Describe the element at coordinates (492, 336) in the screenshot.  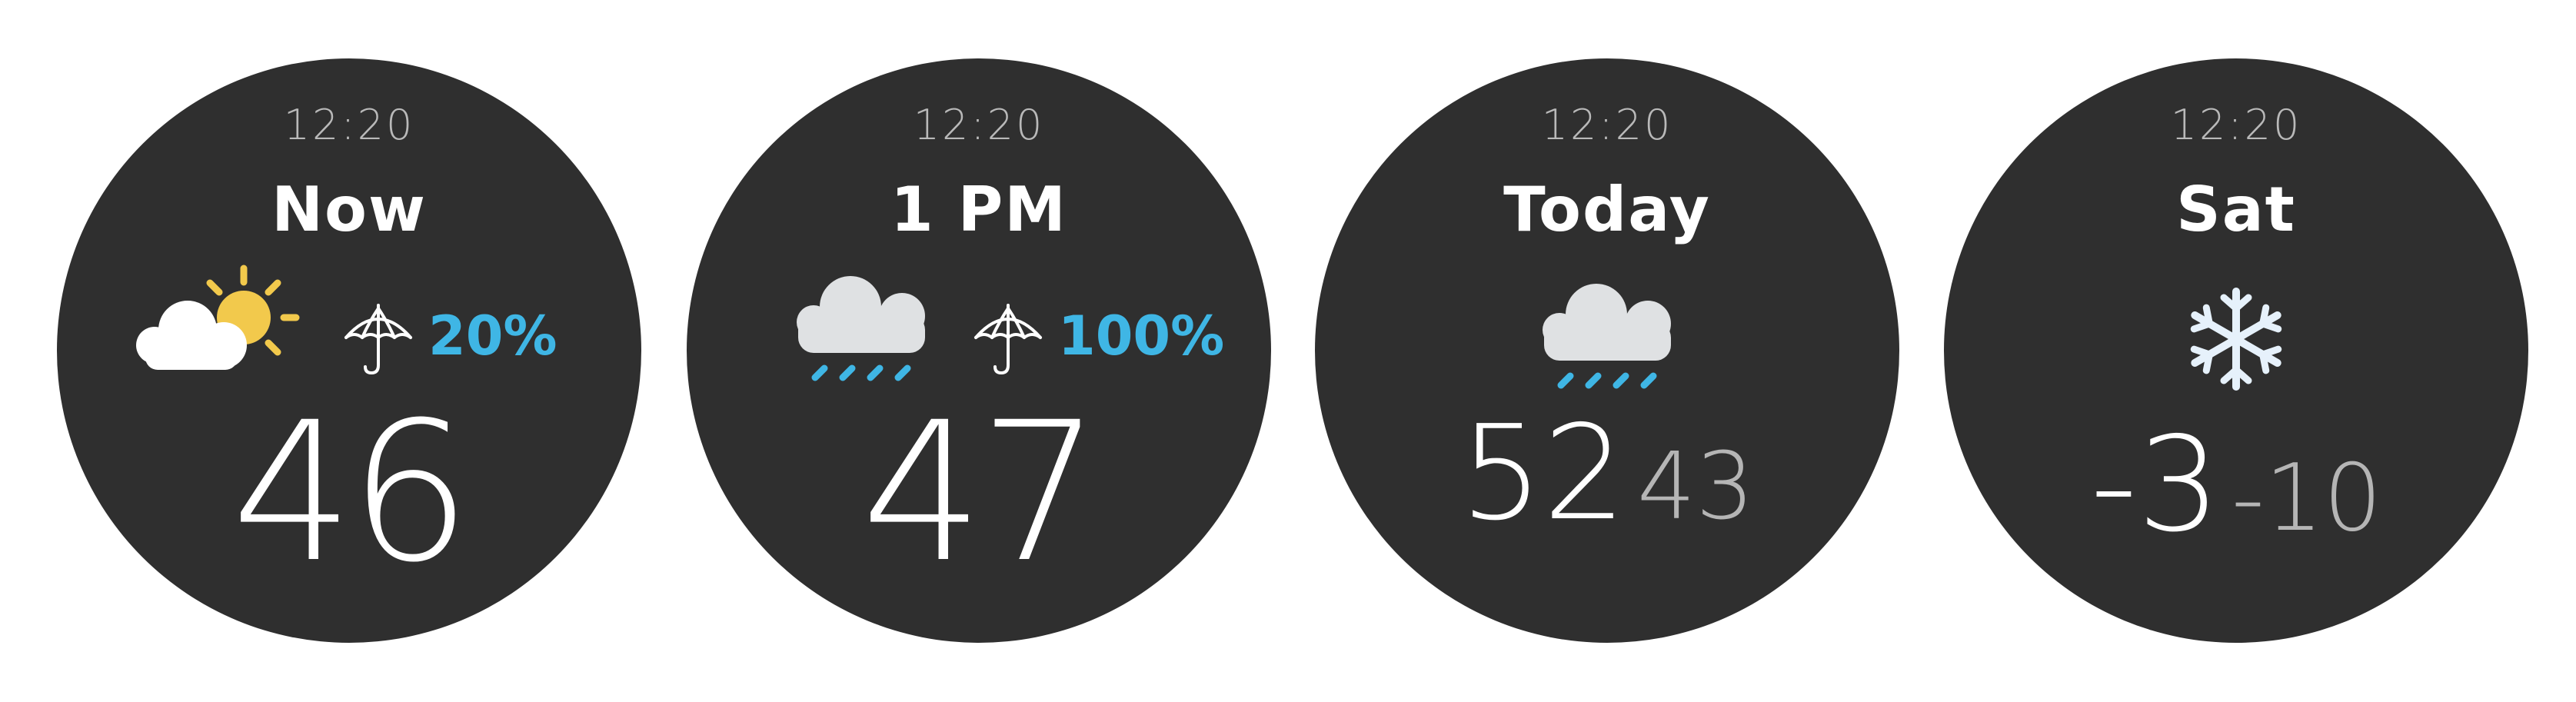
I see `precip-chance: 20%` at that location.